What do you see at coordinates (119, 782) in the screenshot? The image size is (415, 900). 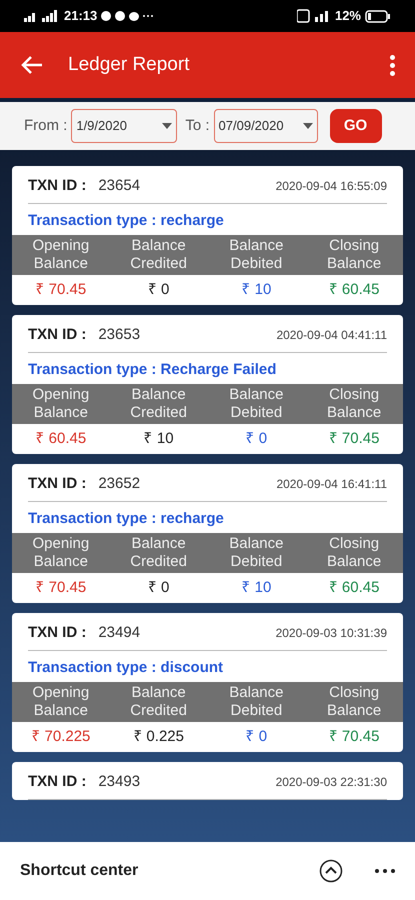 I see `txn-id: 23493` at bounding box center [119, 782].